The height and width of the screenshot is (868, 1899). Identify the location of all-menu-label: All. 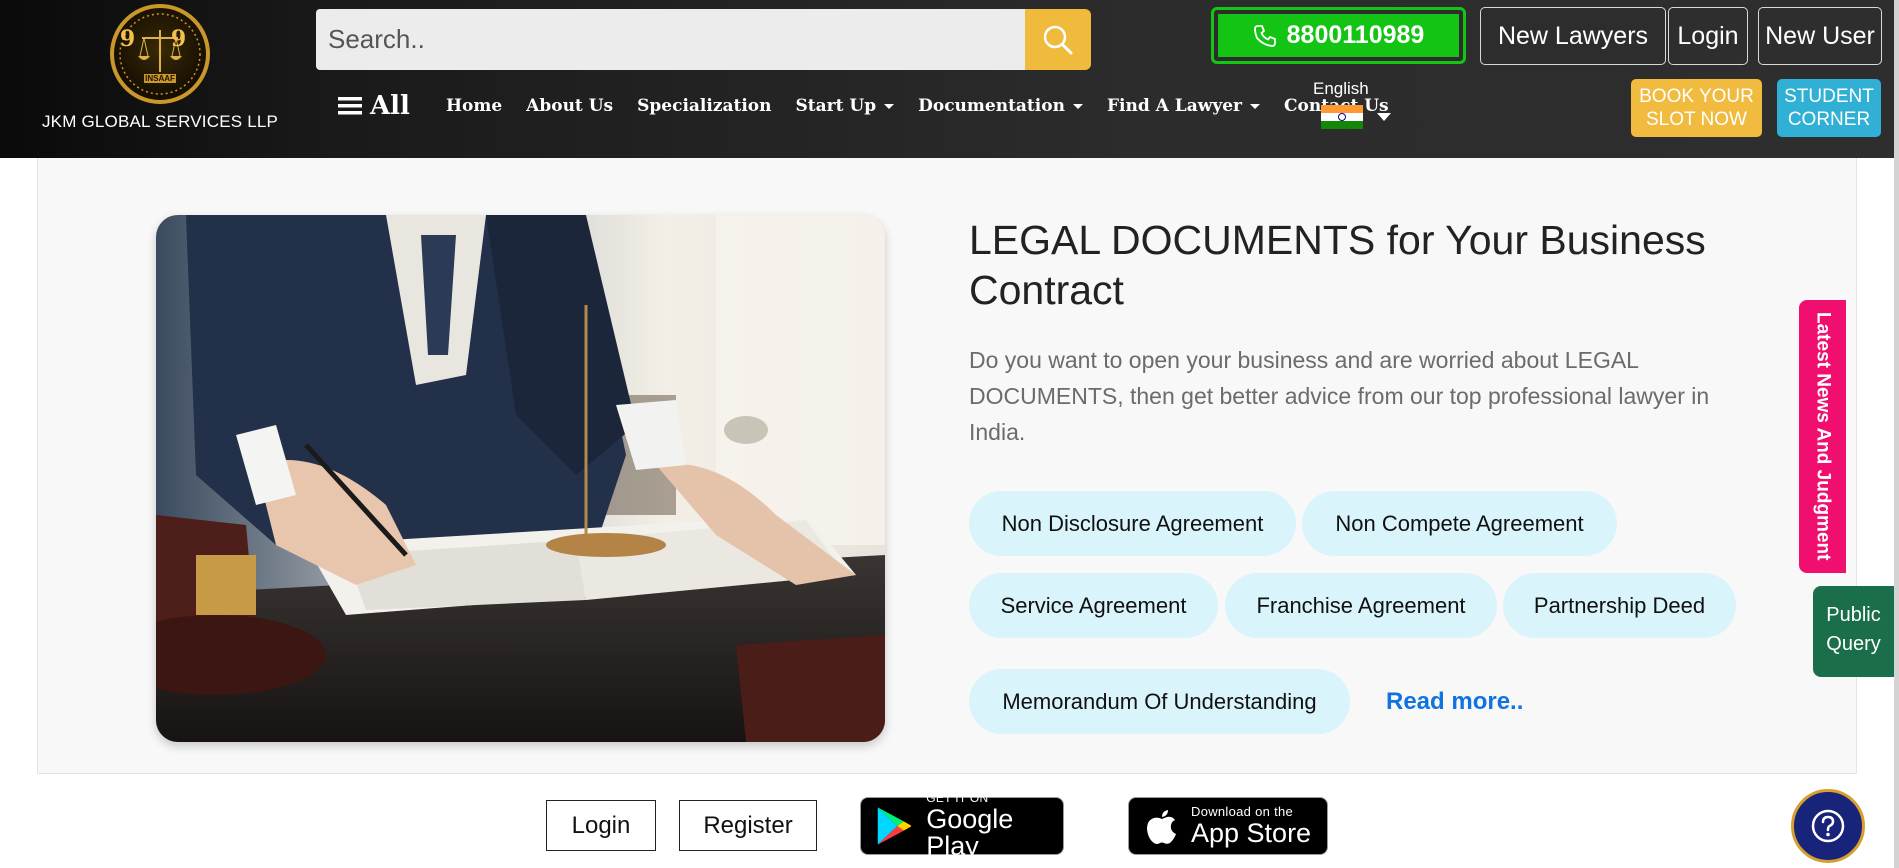
(390, 106).